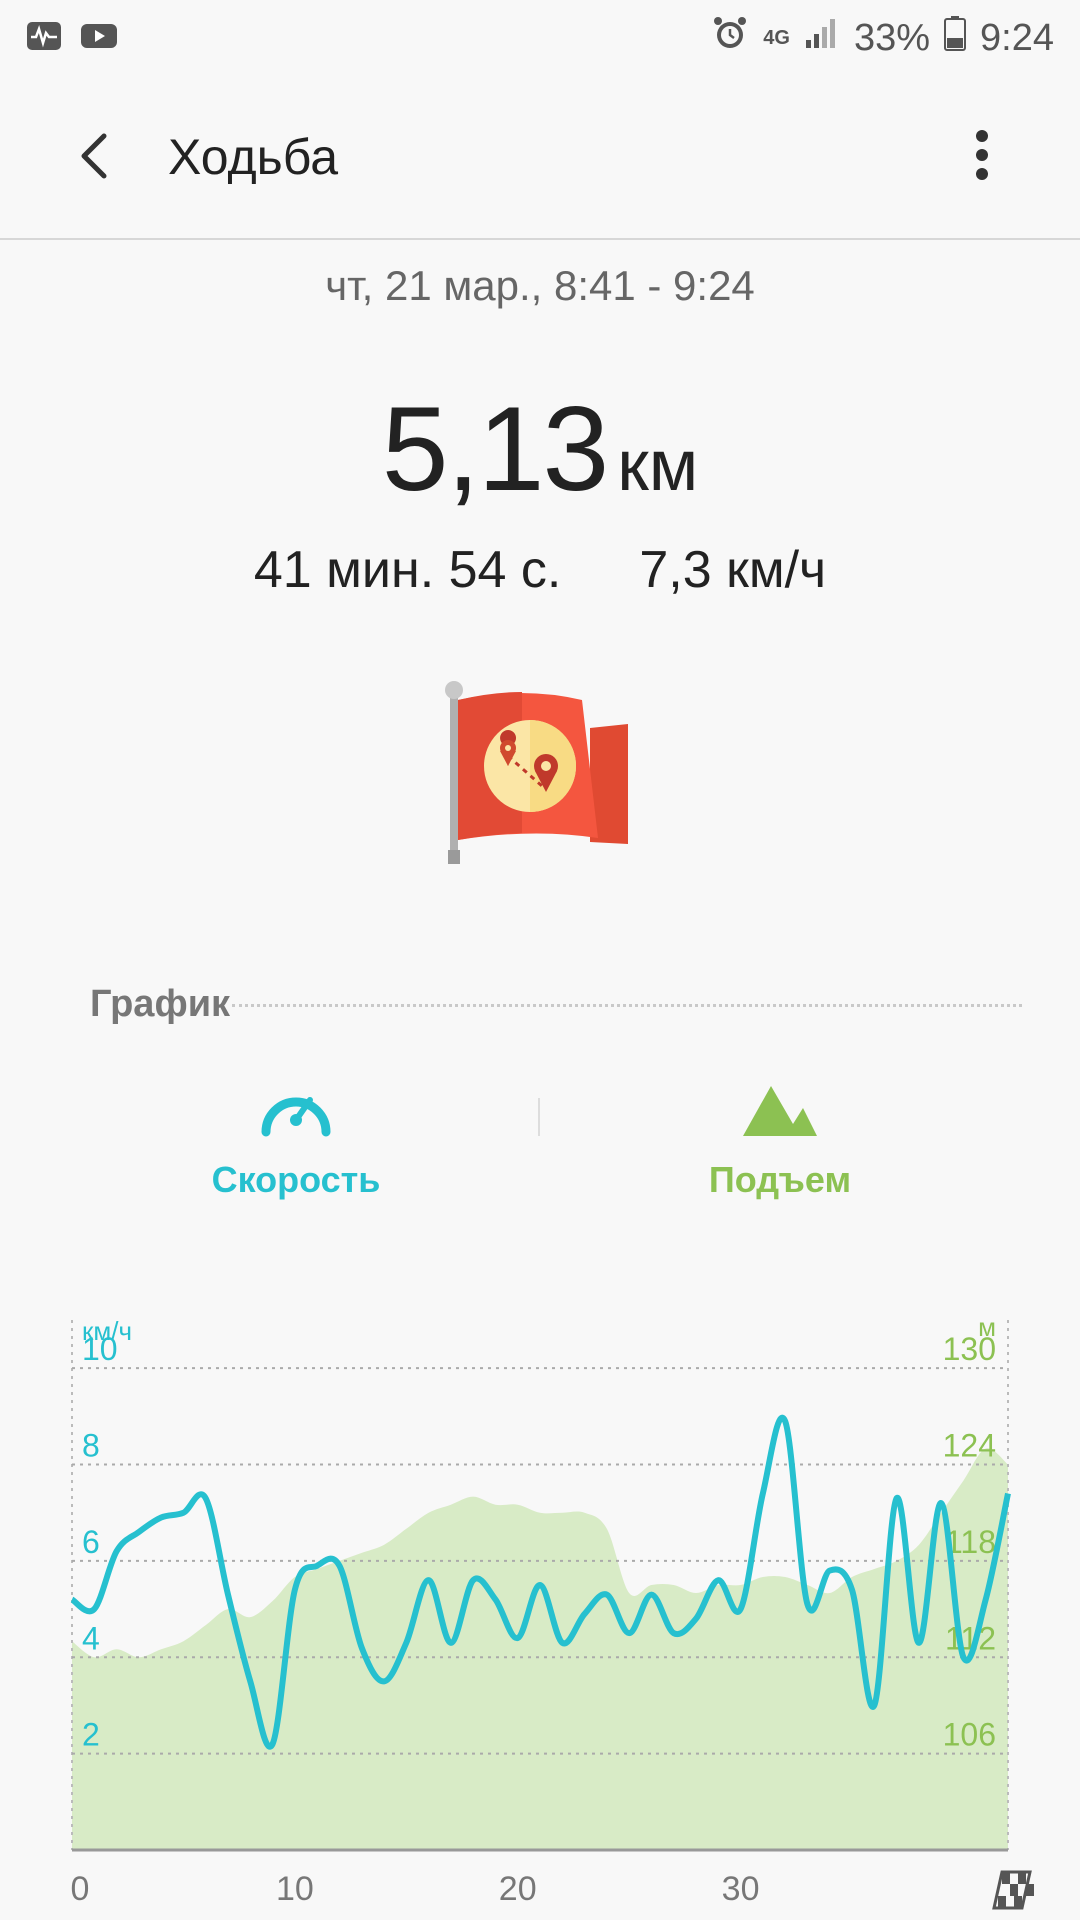 Image resolution: width=1080 pixels, height=1920 pixels. What do you see at coordinates (540, 285) in the screenshot?
I see `date-range: чт, 21 мар., 8:41 - 9:24` at bounding box center [540, 285].